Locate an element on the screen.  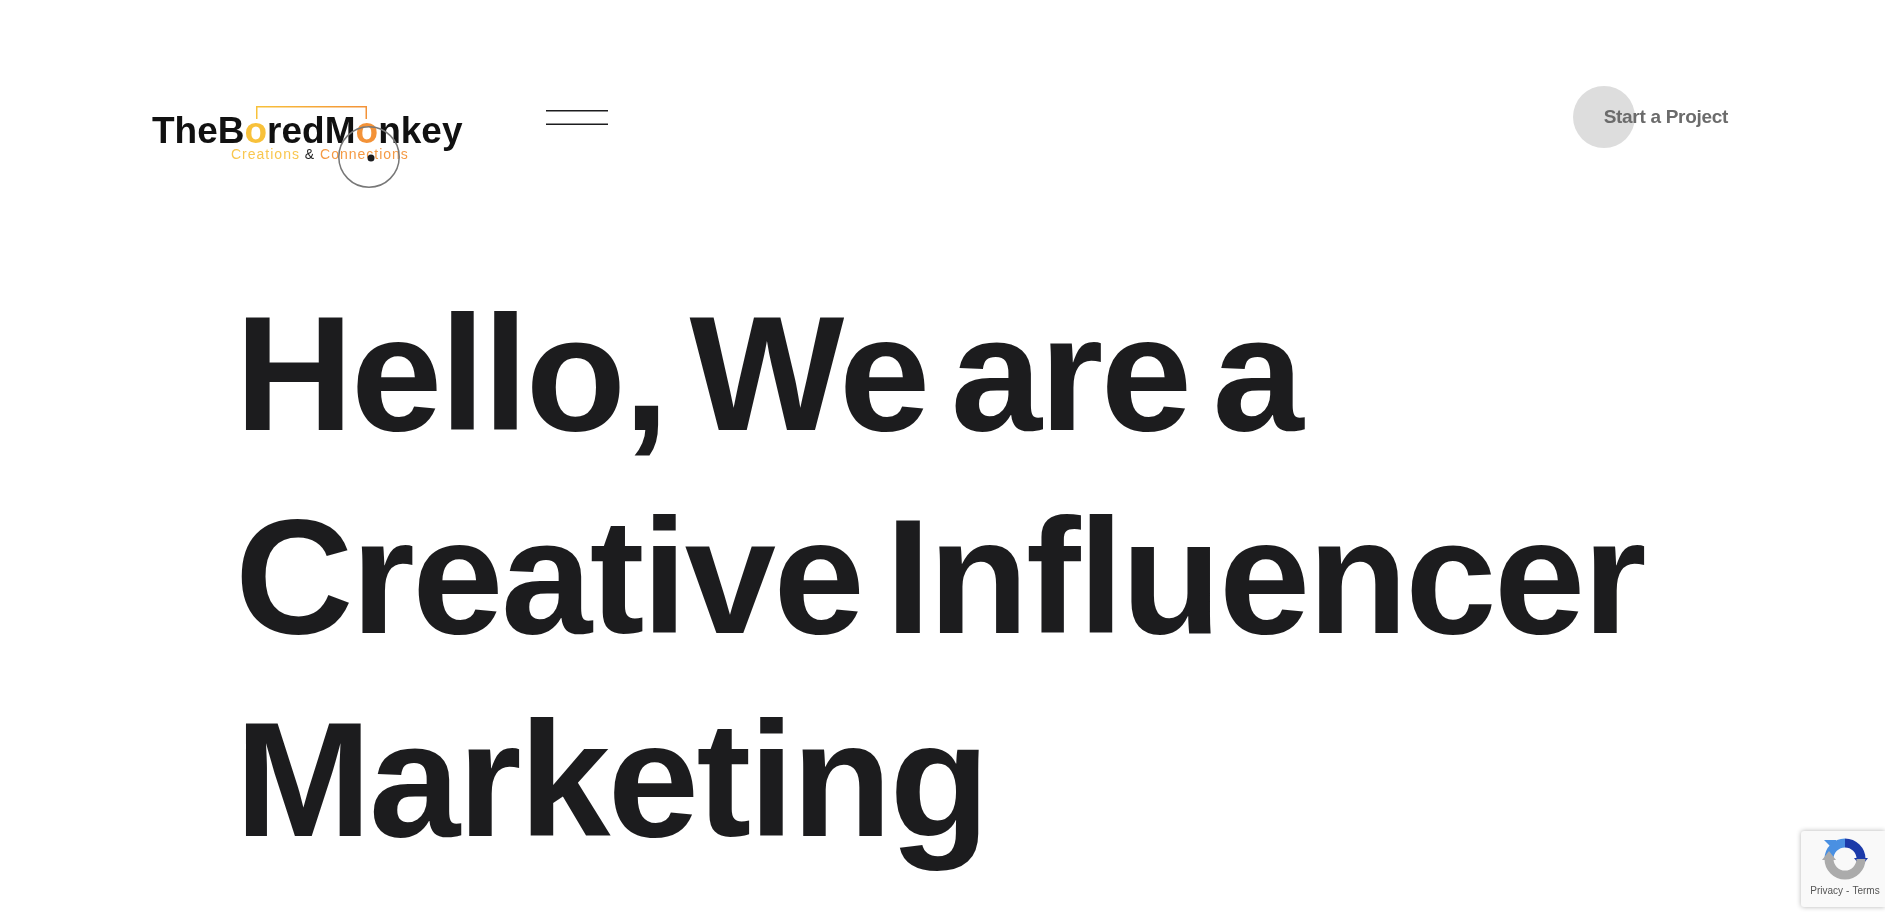
privacy-link: Privacy is located at coordinates (1827, 891).